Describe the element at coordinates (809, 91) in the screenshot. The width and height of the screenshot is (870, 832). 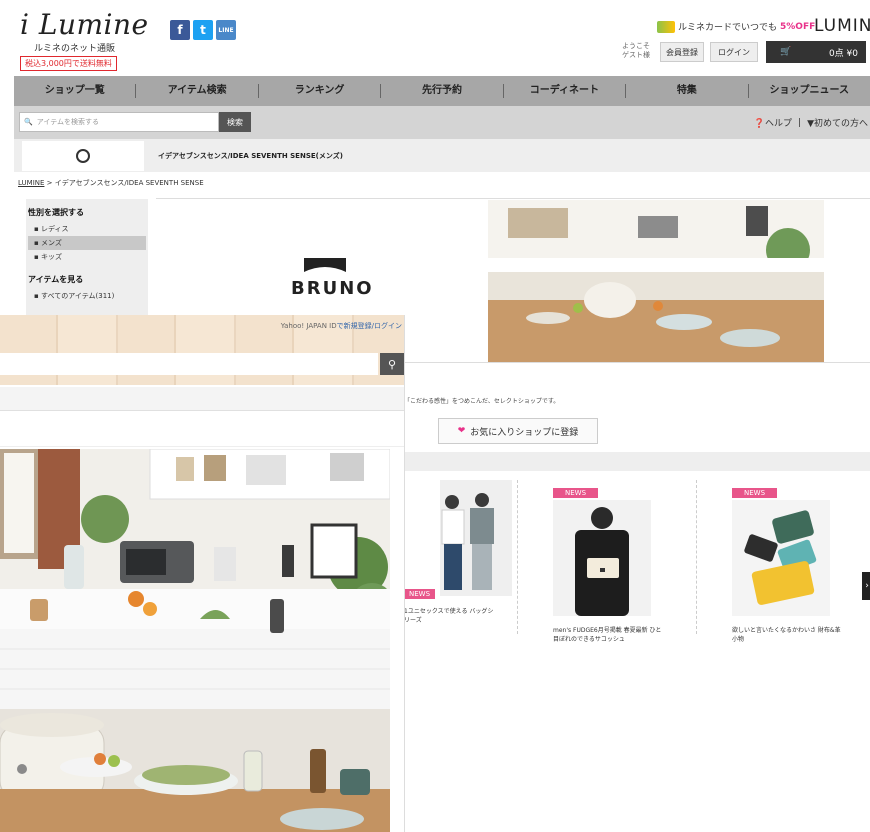
I see `nav-item-shop-news: ショップニュース` at that location.